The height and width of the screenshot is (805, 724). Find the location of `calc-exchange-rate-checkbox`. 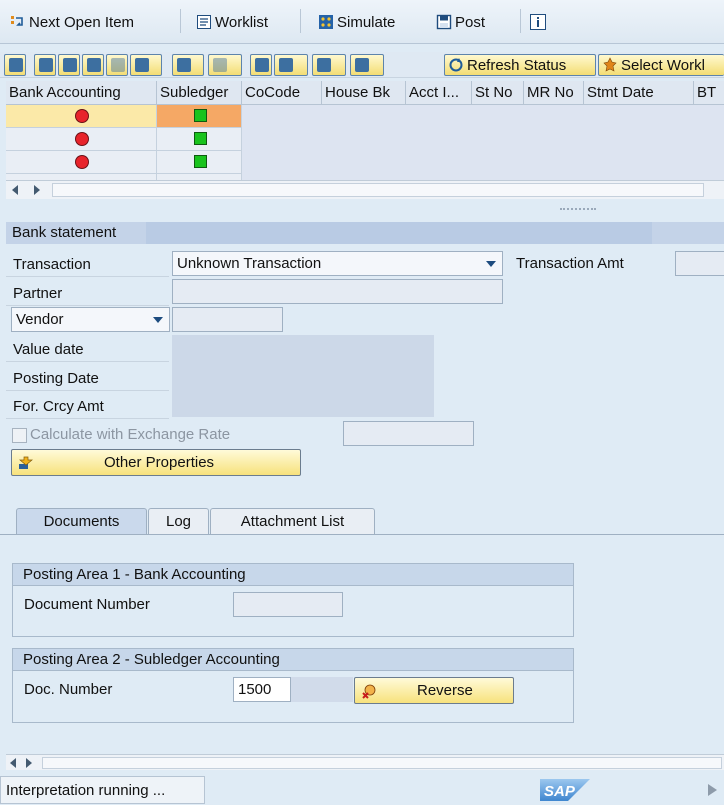

calc-exchange-rate-checkbox is located at coordinates (19, 435).